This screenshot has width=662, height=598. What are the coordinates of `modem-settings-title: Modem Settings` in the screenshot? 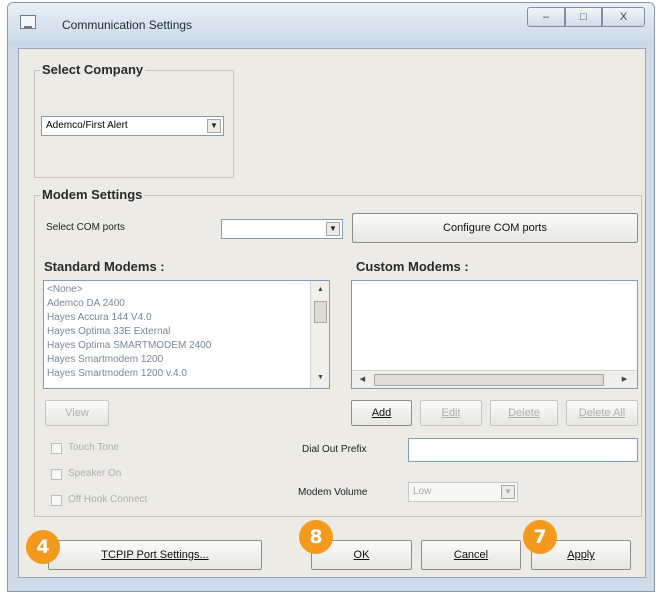 It's located at (92, 194).